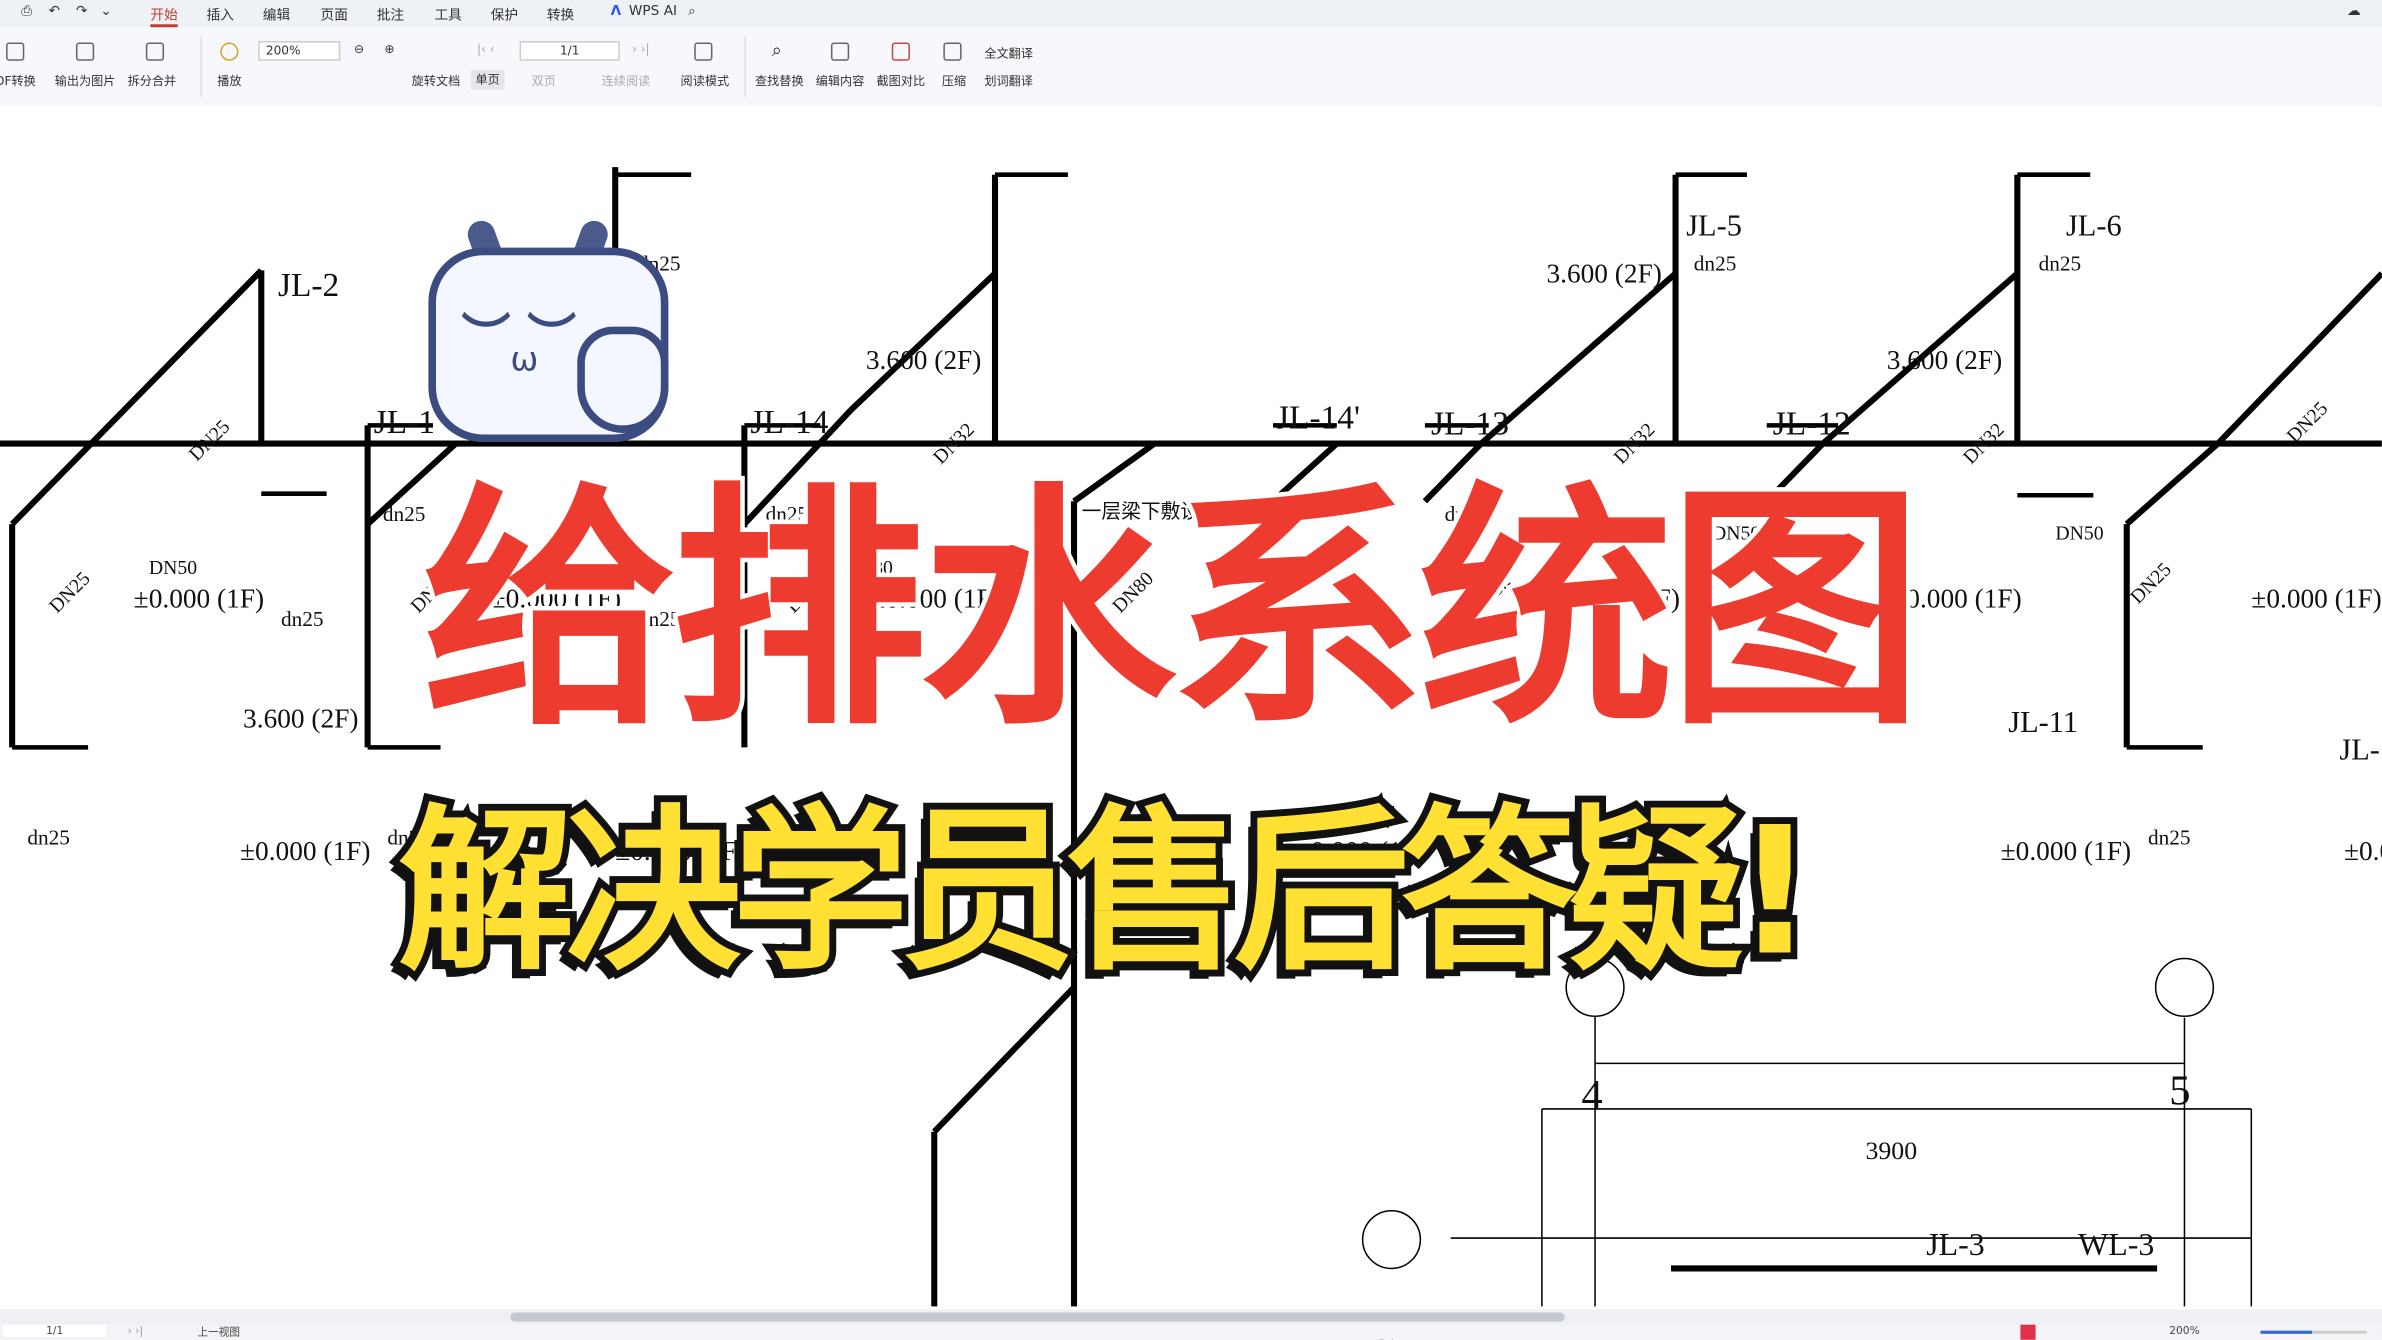 The image size is (2382, 1340). What do you see at coordinates (155, 51) in the screenshot?
I see `split-merge-icon` at bounding box center [155, 51].